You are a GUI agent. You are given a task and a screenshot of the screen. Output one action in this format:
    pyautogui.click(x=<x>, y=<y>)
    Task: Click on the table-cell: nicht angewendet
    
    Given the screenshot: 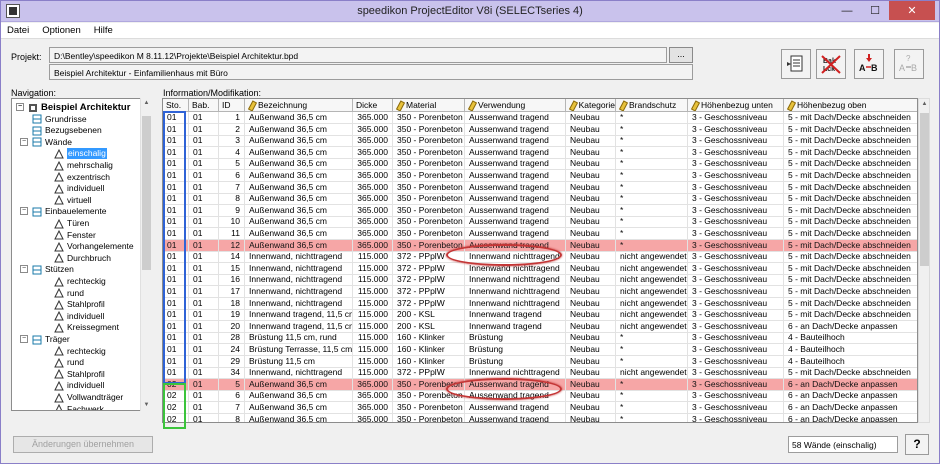 What is the action you would take?
    pyautogui.click(x=652, y=303)
    